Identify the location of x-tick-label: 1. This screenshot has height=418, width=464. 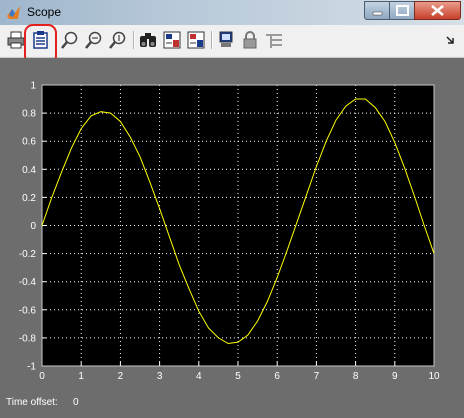
(81, 376).